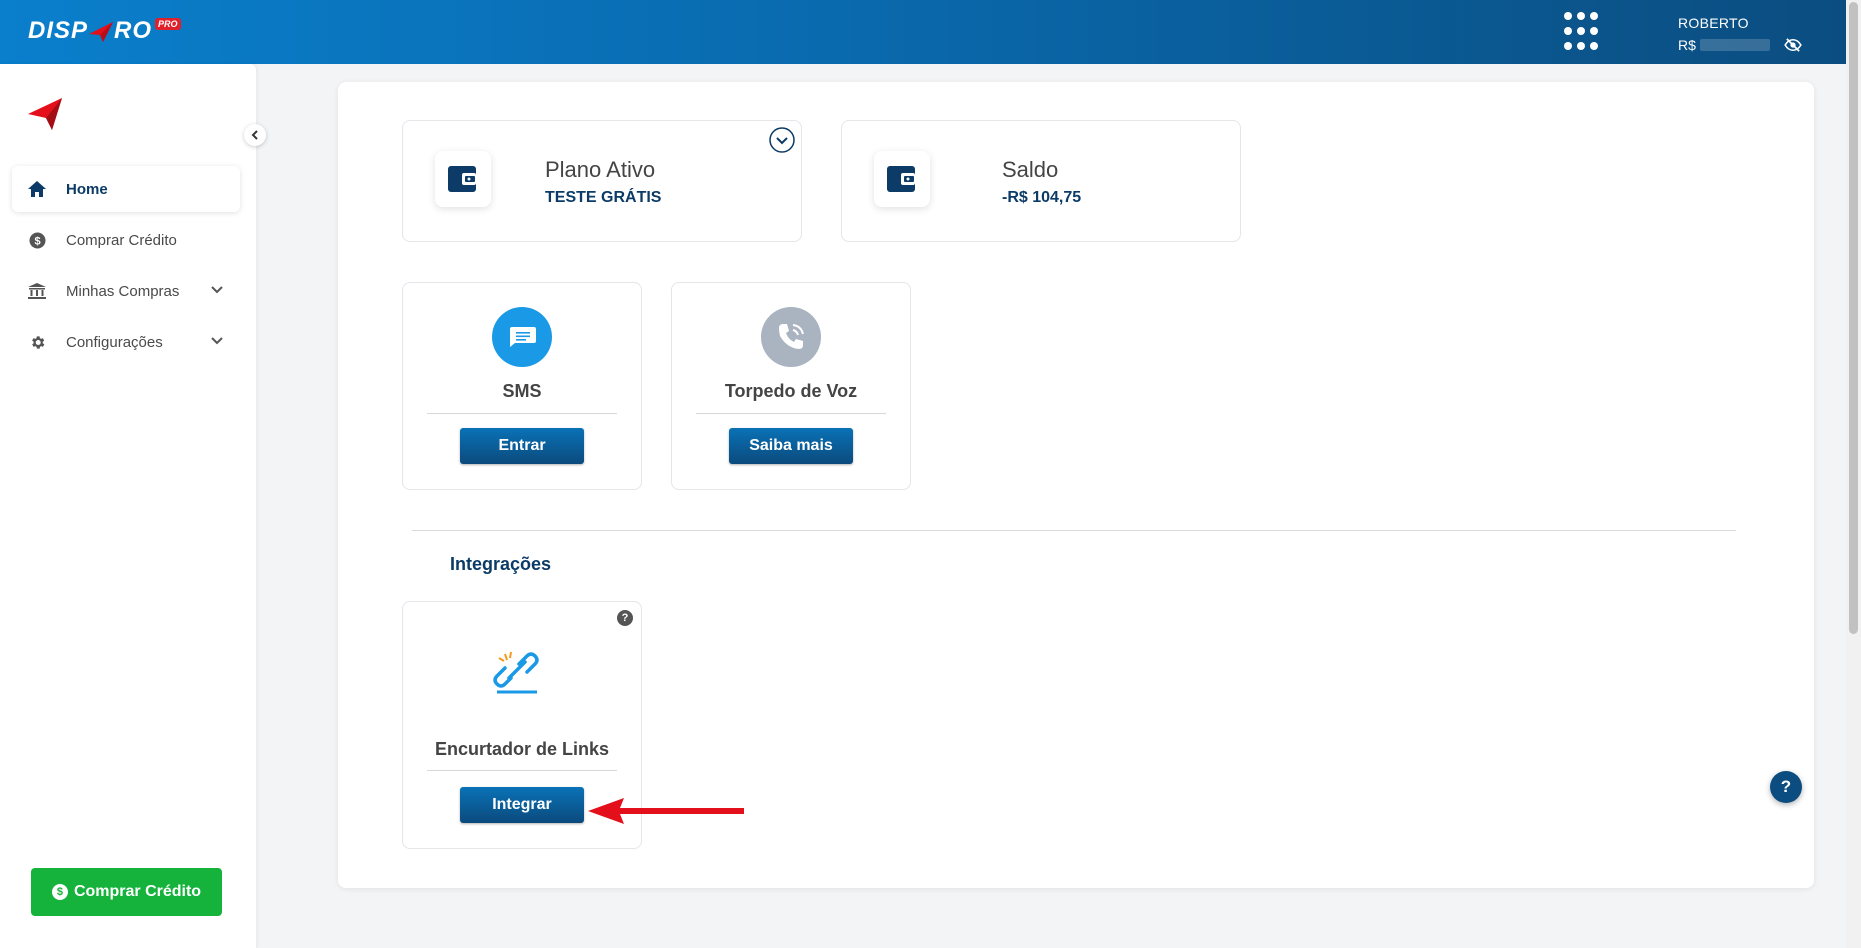 The image size is (1861, 948). I want to click on sidebar-item-comprar-credito: $ Comprar Crédito, so click(126, 240).